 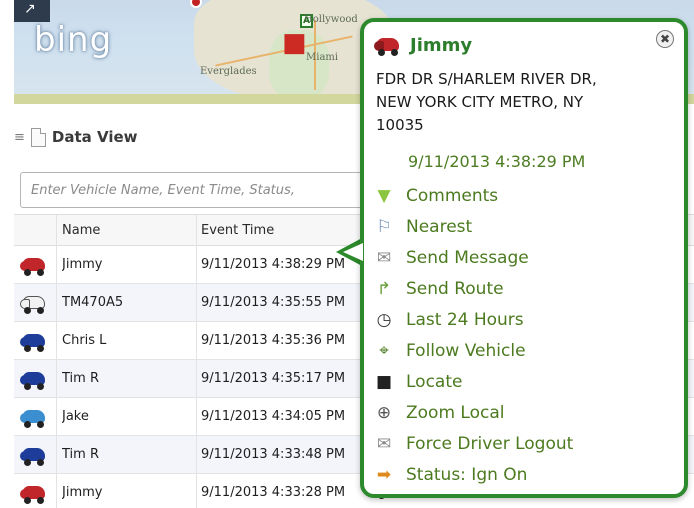 What do you see at coordinates (439, 226) in the screenshot?
I see `action-label: Nearest` at bounding box center [439, 226].